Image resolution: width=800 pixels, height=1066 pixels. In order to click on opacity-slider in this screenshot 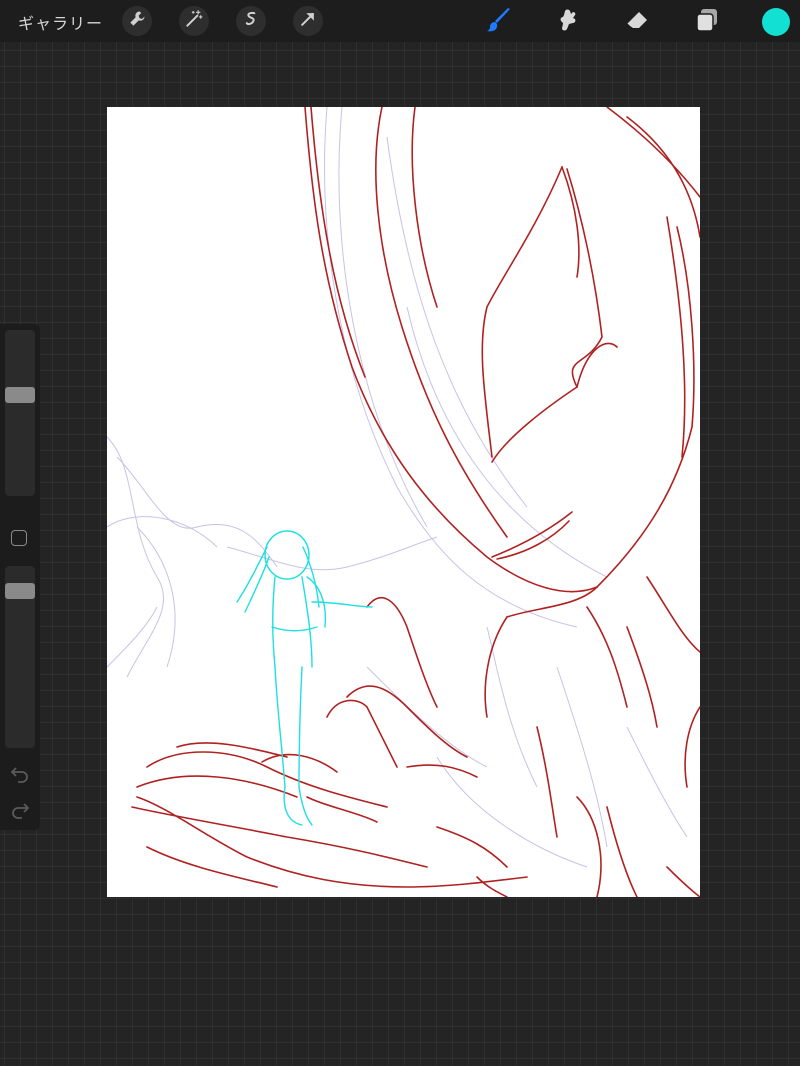, I will do `click(20, 657)`.